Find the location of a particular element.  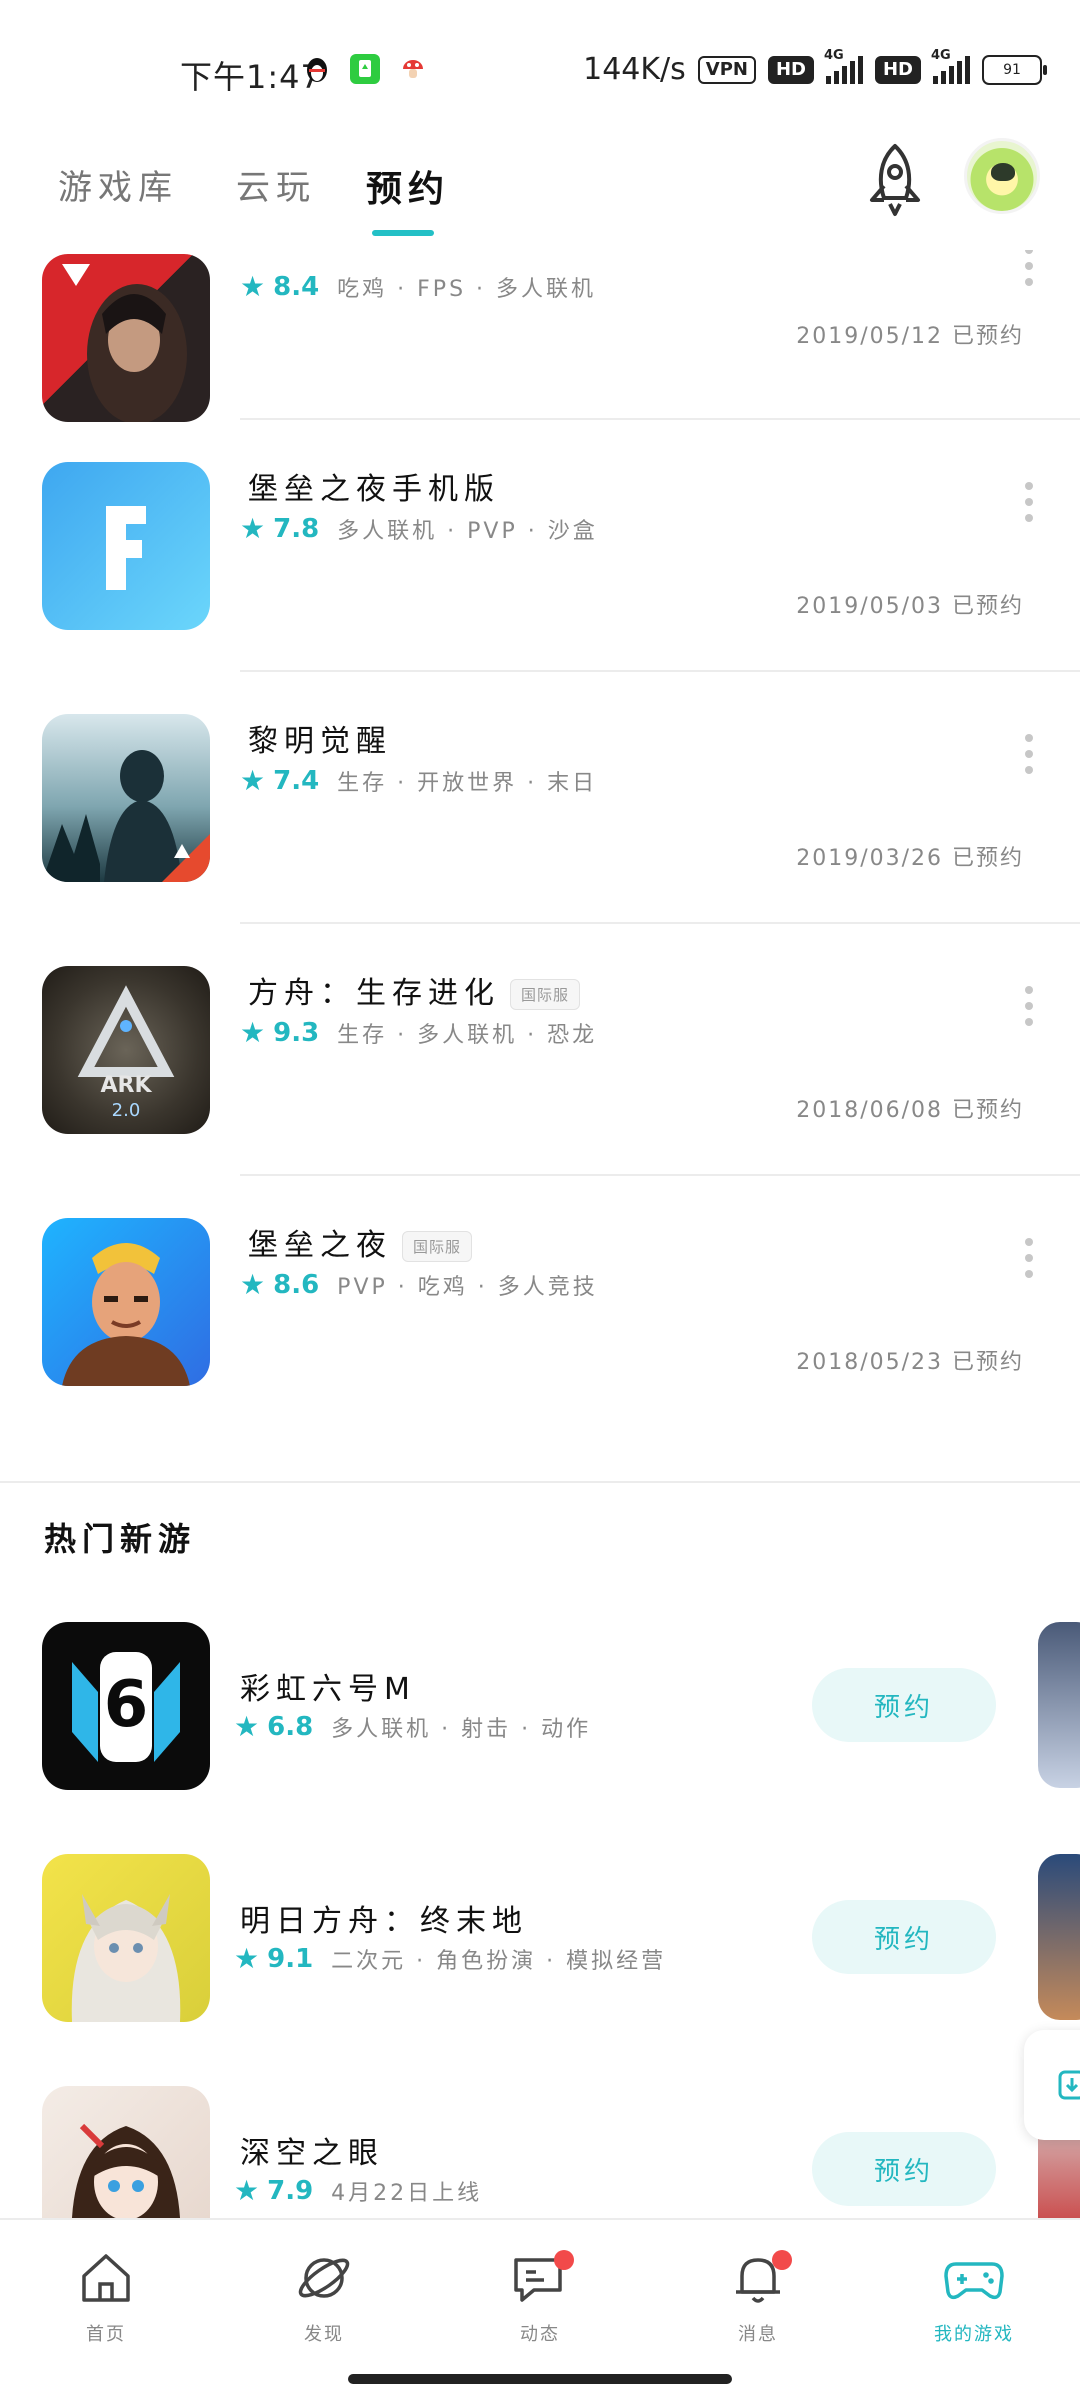

top-tab-bar: 游戏库 云玩 预约 is located at coordinates (540, 190).